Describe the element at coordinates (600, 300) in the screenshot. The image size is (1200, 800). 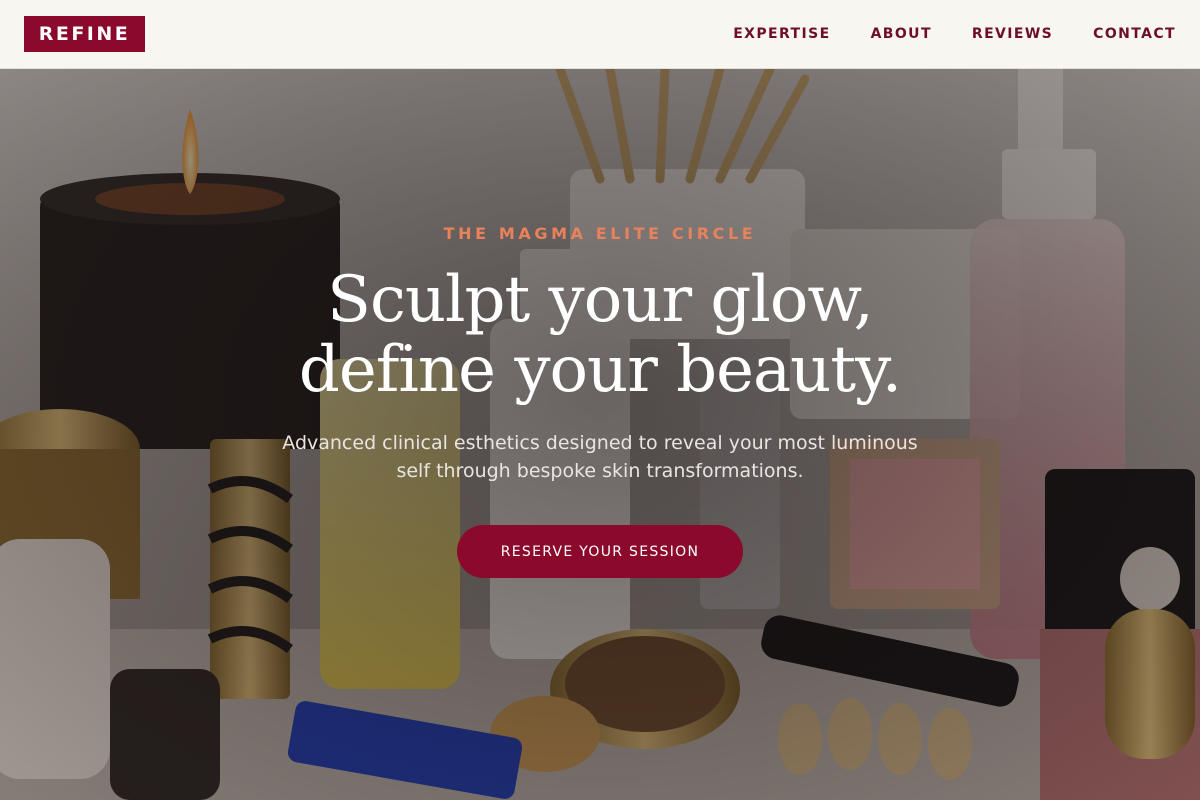
I see `hero-headline-line-1: Sculpt your glow,` at that location.